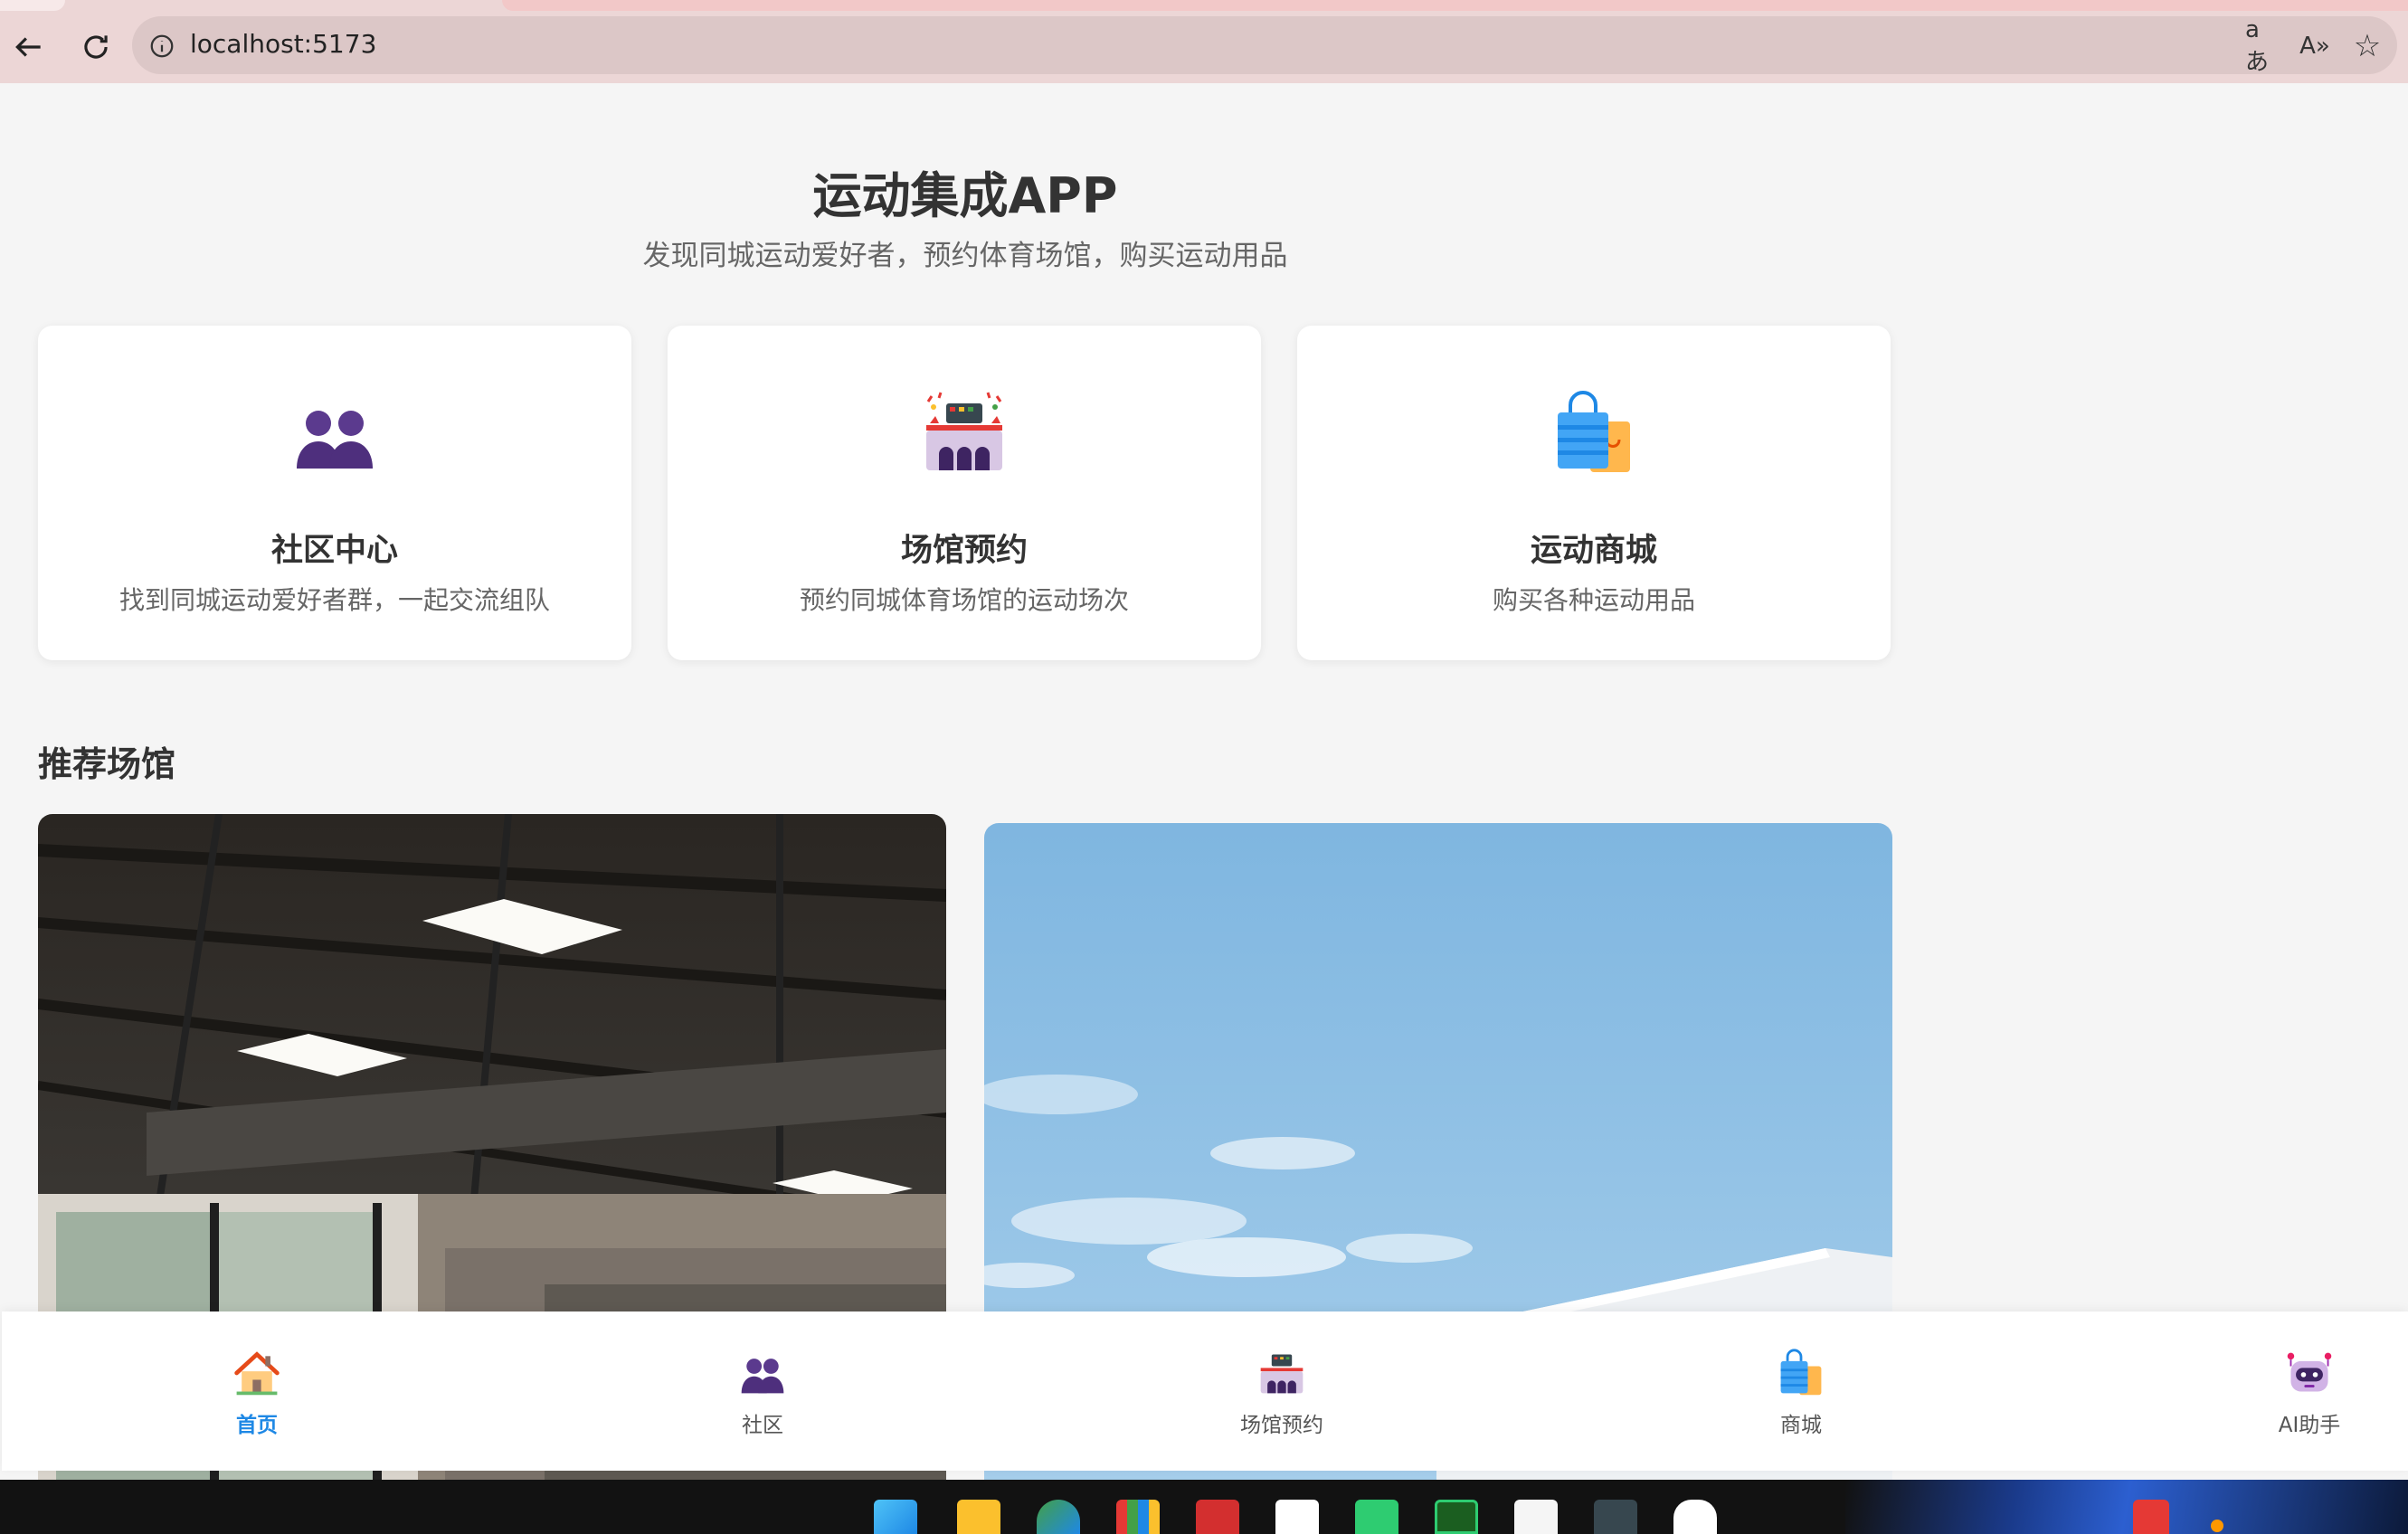  Describe the element at coordinates (1264, 46) in the screenshot. I see `address-bar: localhost:5173 aあ A» ☆` at that location.